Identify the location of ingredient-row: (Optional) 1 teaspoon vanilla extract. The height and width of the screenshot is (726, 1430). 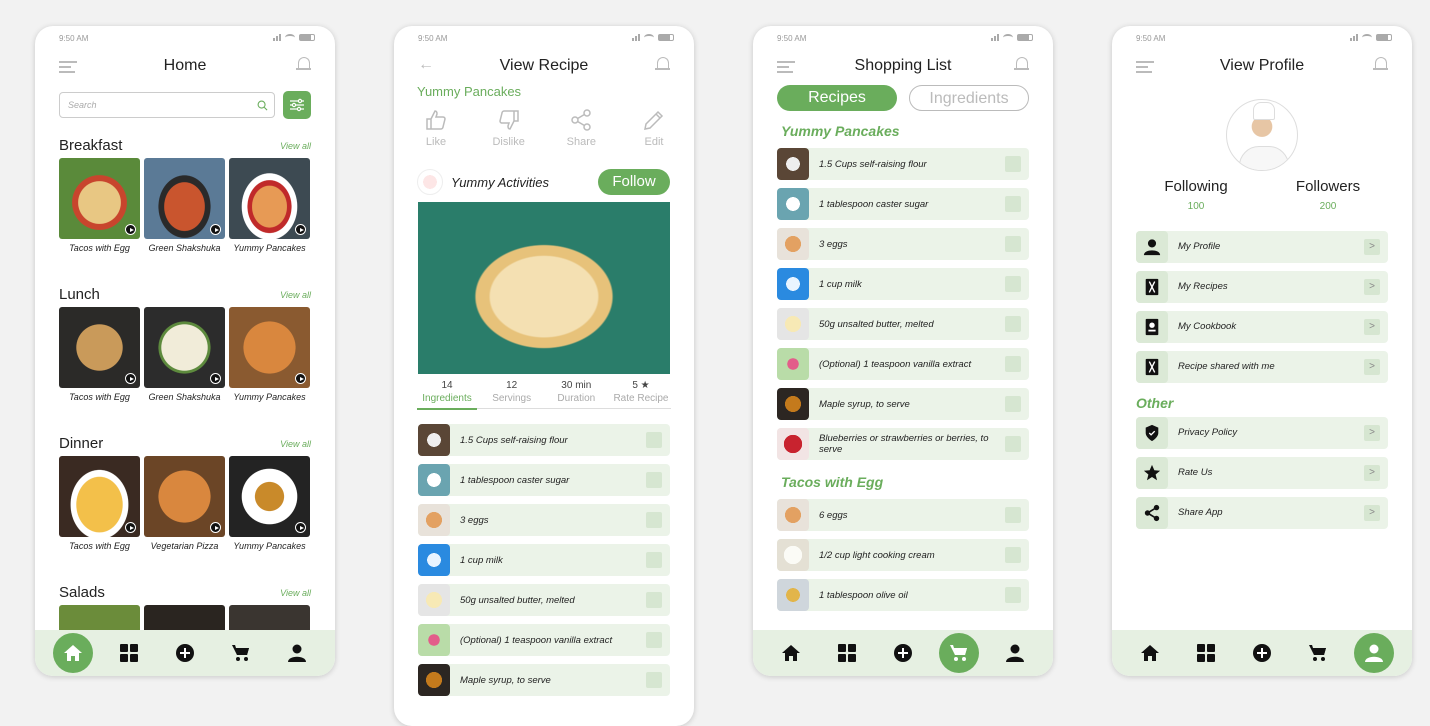
(544, 640).